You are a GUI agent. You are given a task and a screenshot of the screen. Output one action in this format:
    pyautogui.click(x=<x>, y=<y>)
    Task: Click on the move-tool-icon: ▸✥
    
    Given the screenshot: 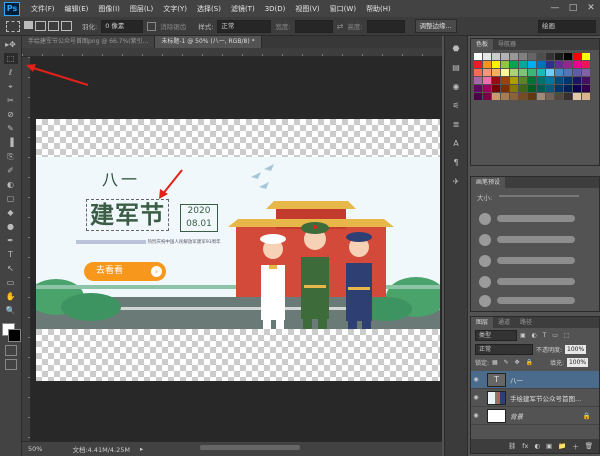 What is the action you would take?
    pyautogui.click(x=11, y=44)
    